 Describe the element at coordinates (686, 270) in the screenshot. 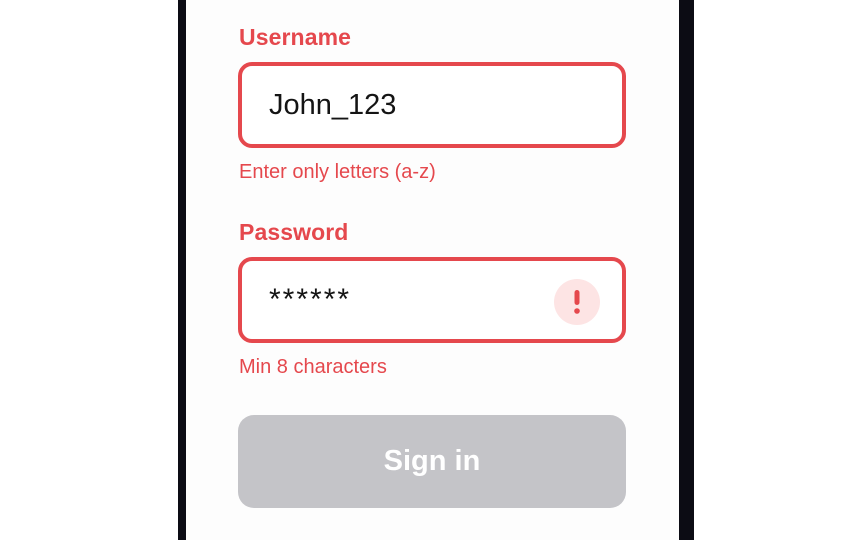

I see `device-bezel-right` at that location.